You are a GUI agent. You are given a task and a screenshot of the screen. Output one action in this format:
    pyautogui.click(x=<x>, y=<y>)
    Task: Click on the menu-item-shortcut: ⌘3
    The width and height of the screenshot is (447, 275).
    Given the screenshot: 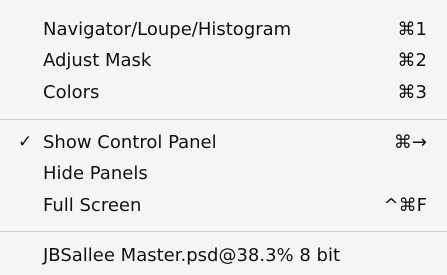 What is the action you would take?
    pyautogui.click(x=412, y=92)
    